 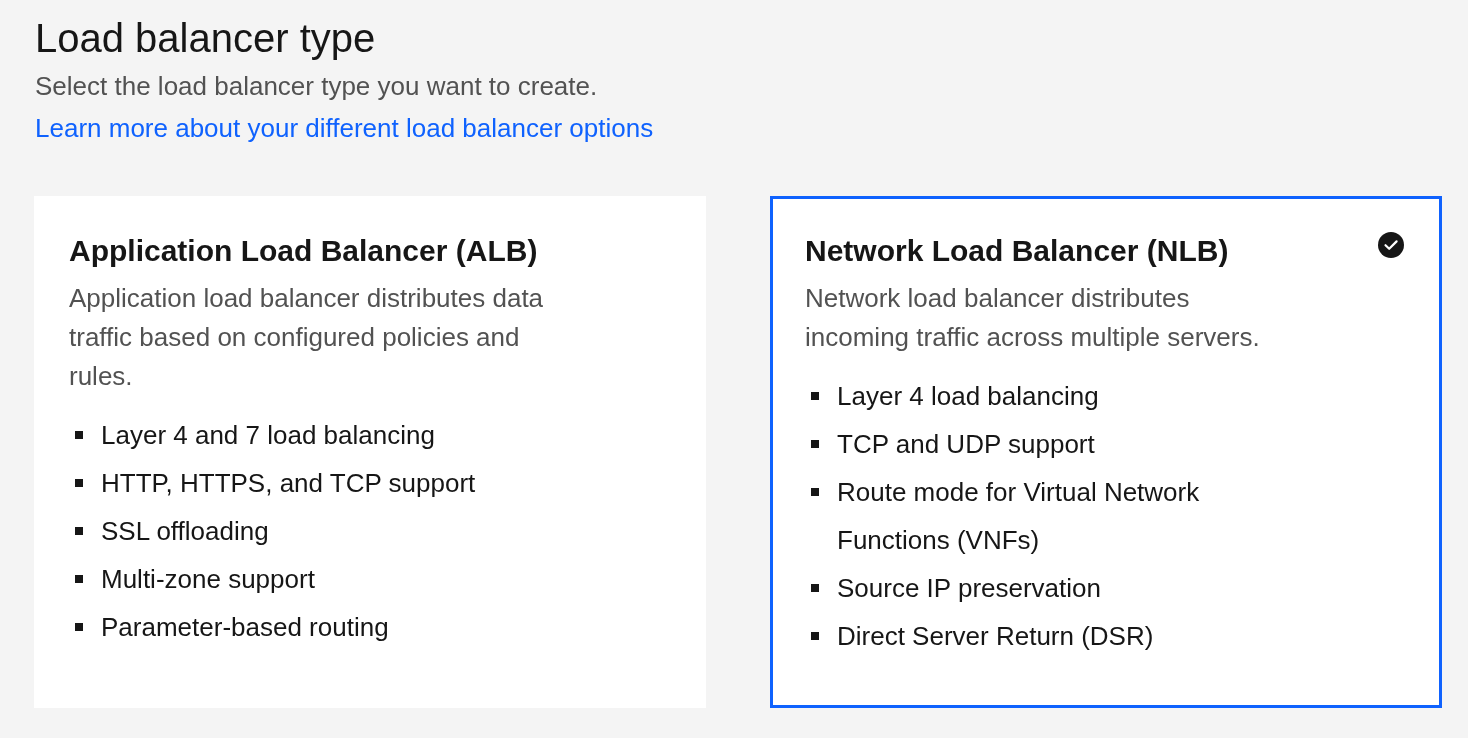 What do you see at coordinates (1391, 245) in the screenshot?
I see `checkmark-icon` at bounding box center [1391, 245].